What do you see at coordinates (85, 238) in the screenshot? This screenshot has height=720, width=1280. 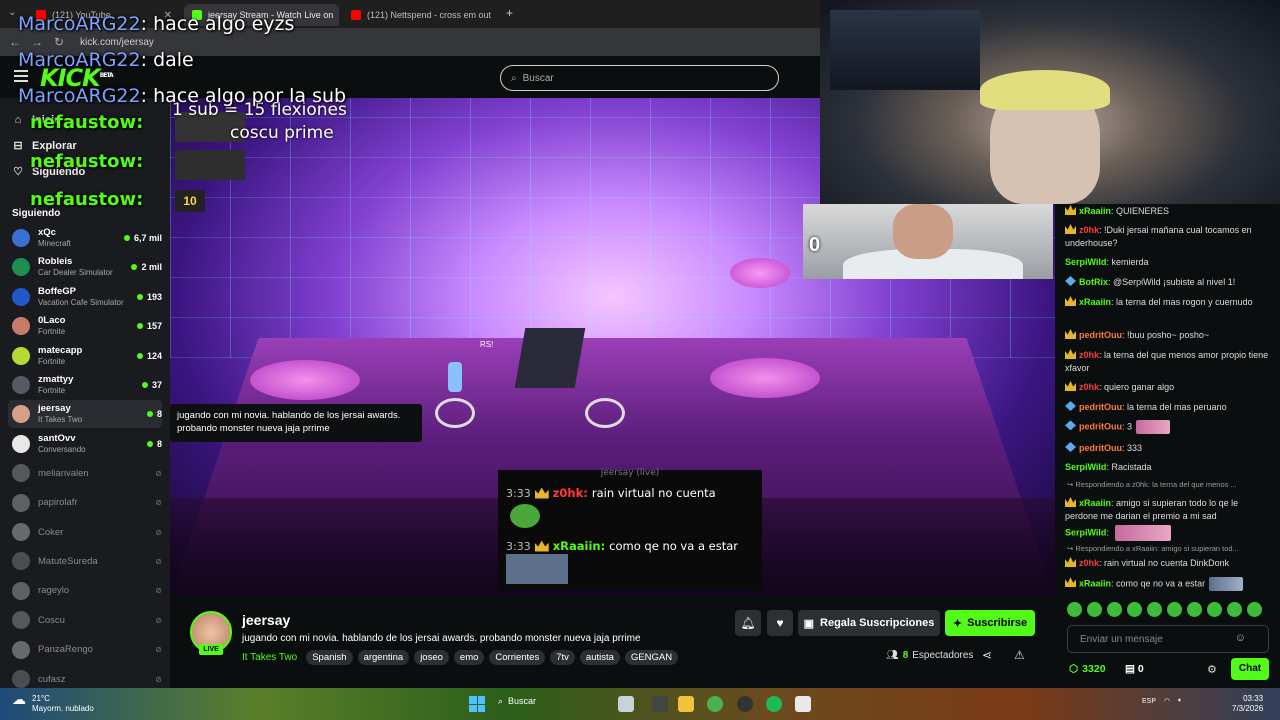 I see `sidebar-channel-xqc: xQc Minecraft 6,7 mil` at bounding box center [85, 238].